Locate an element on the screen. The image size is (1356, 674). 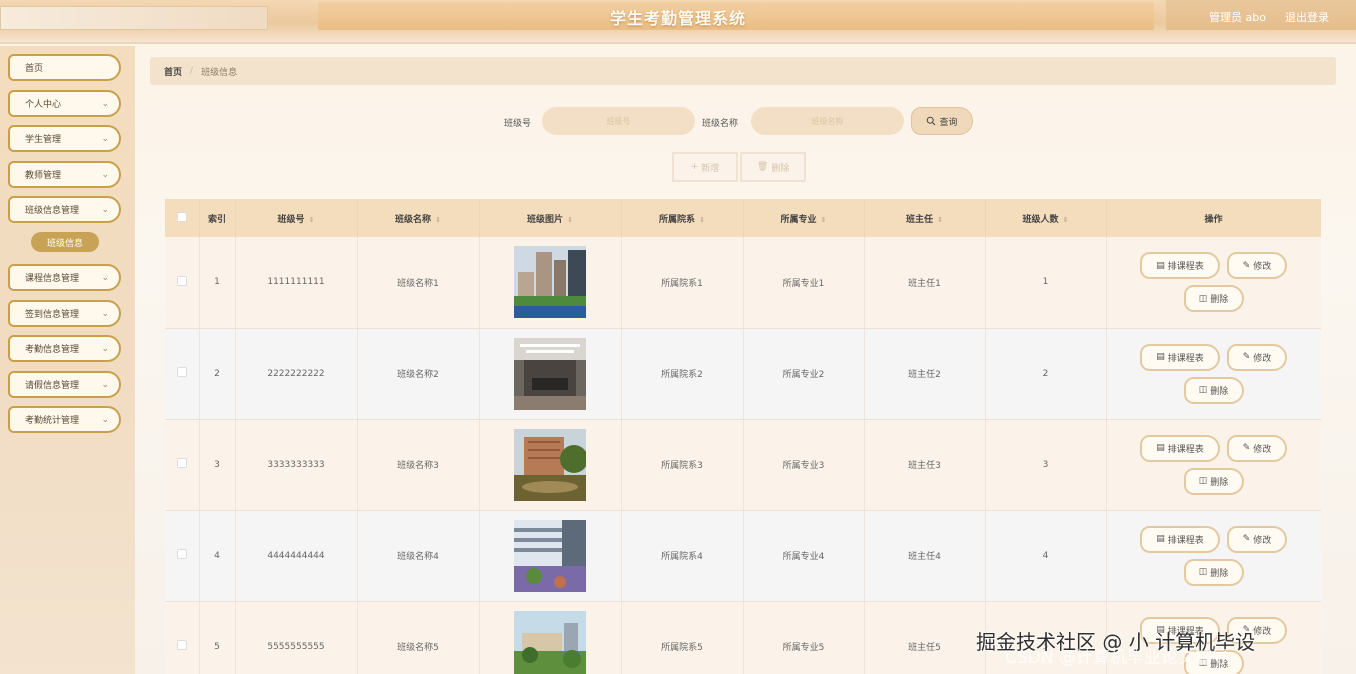
sidebar-item-home: 首页 is located at coordinates (64, 67).